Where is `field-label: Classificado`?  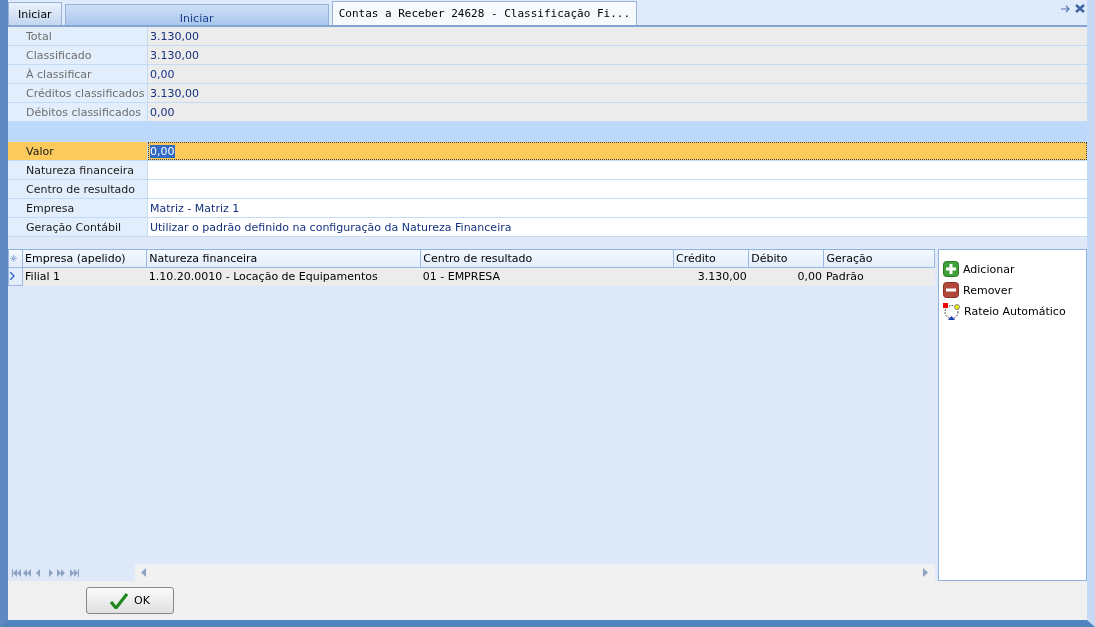
field-label: Classificado is located at coordinates (78, 55).